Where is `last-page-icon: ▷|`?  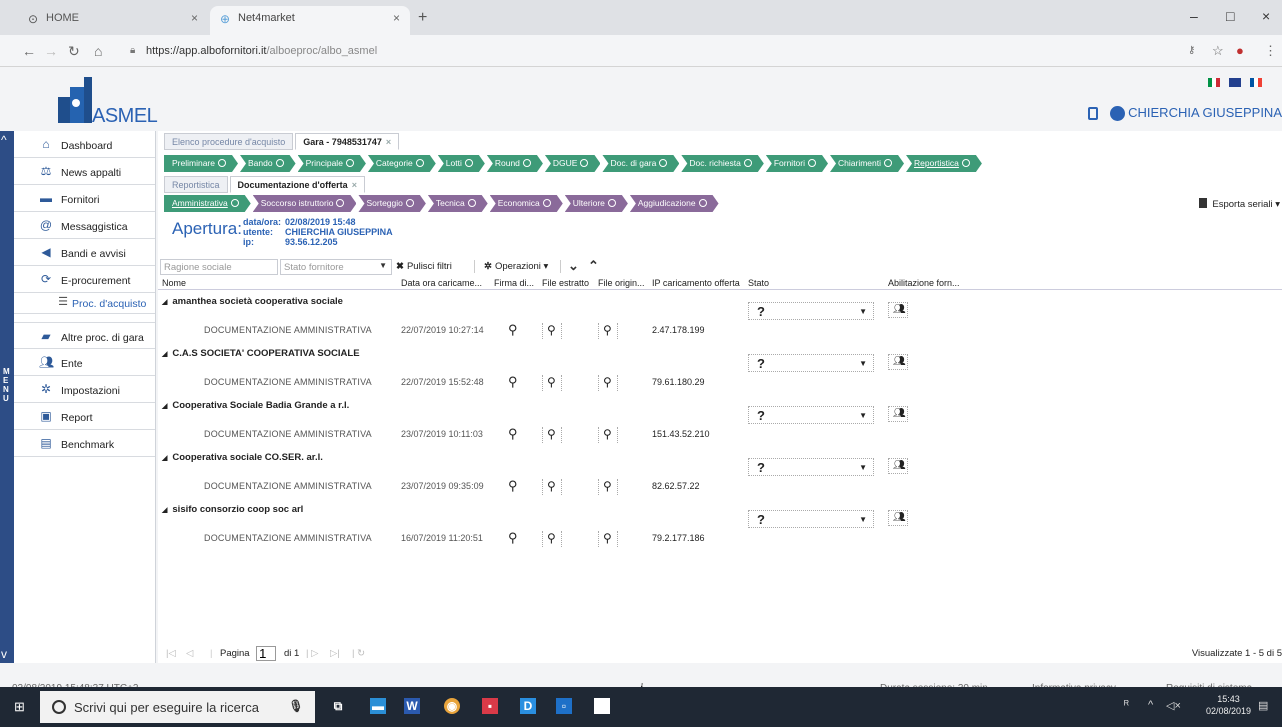
last-page-icon: ▷| is located at coordinates (335, 653).